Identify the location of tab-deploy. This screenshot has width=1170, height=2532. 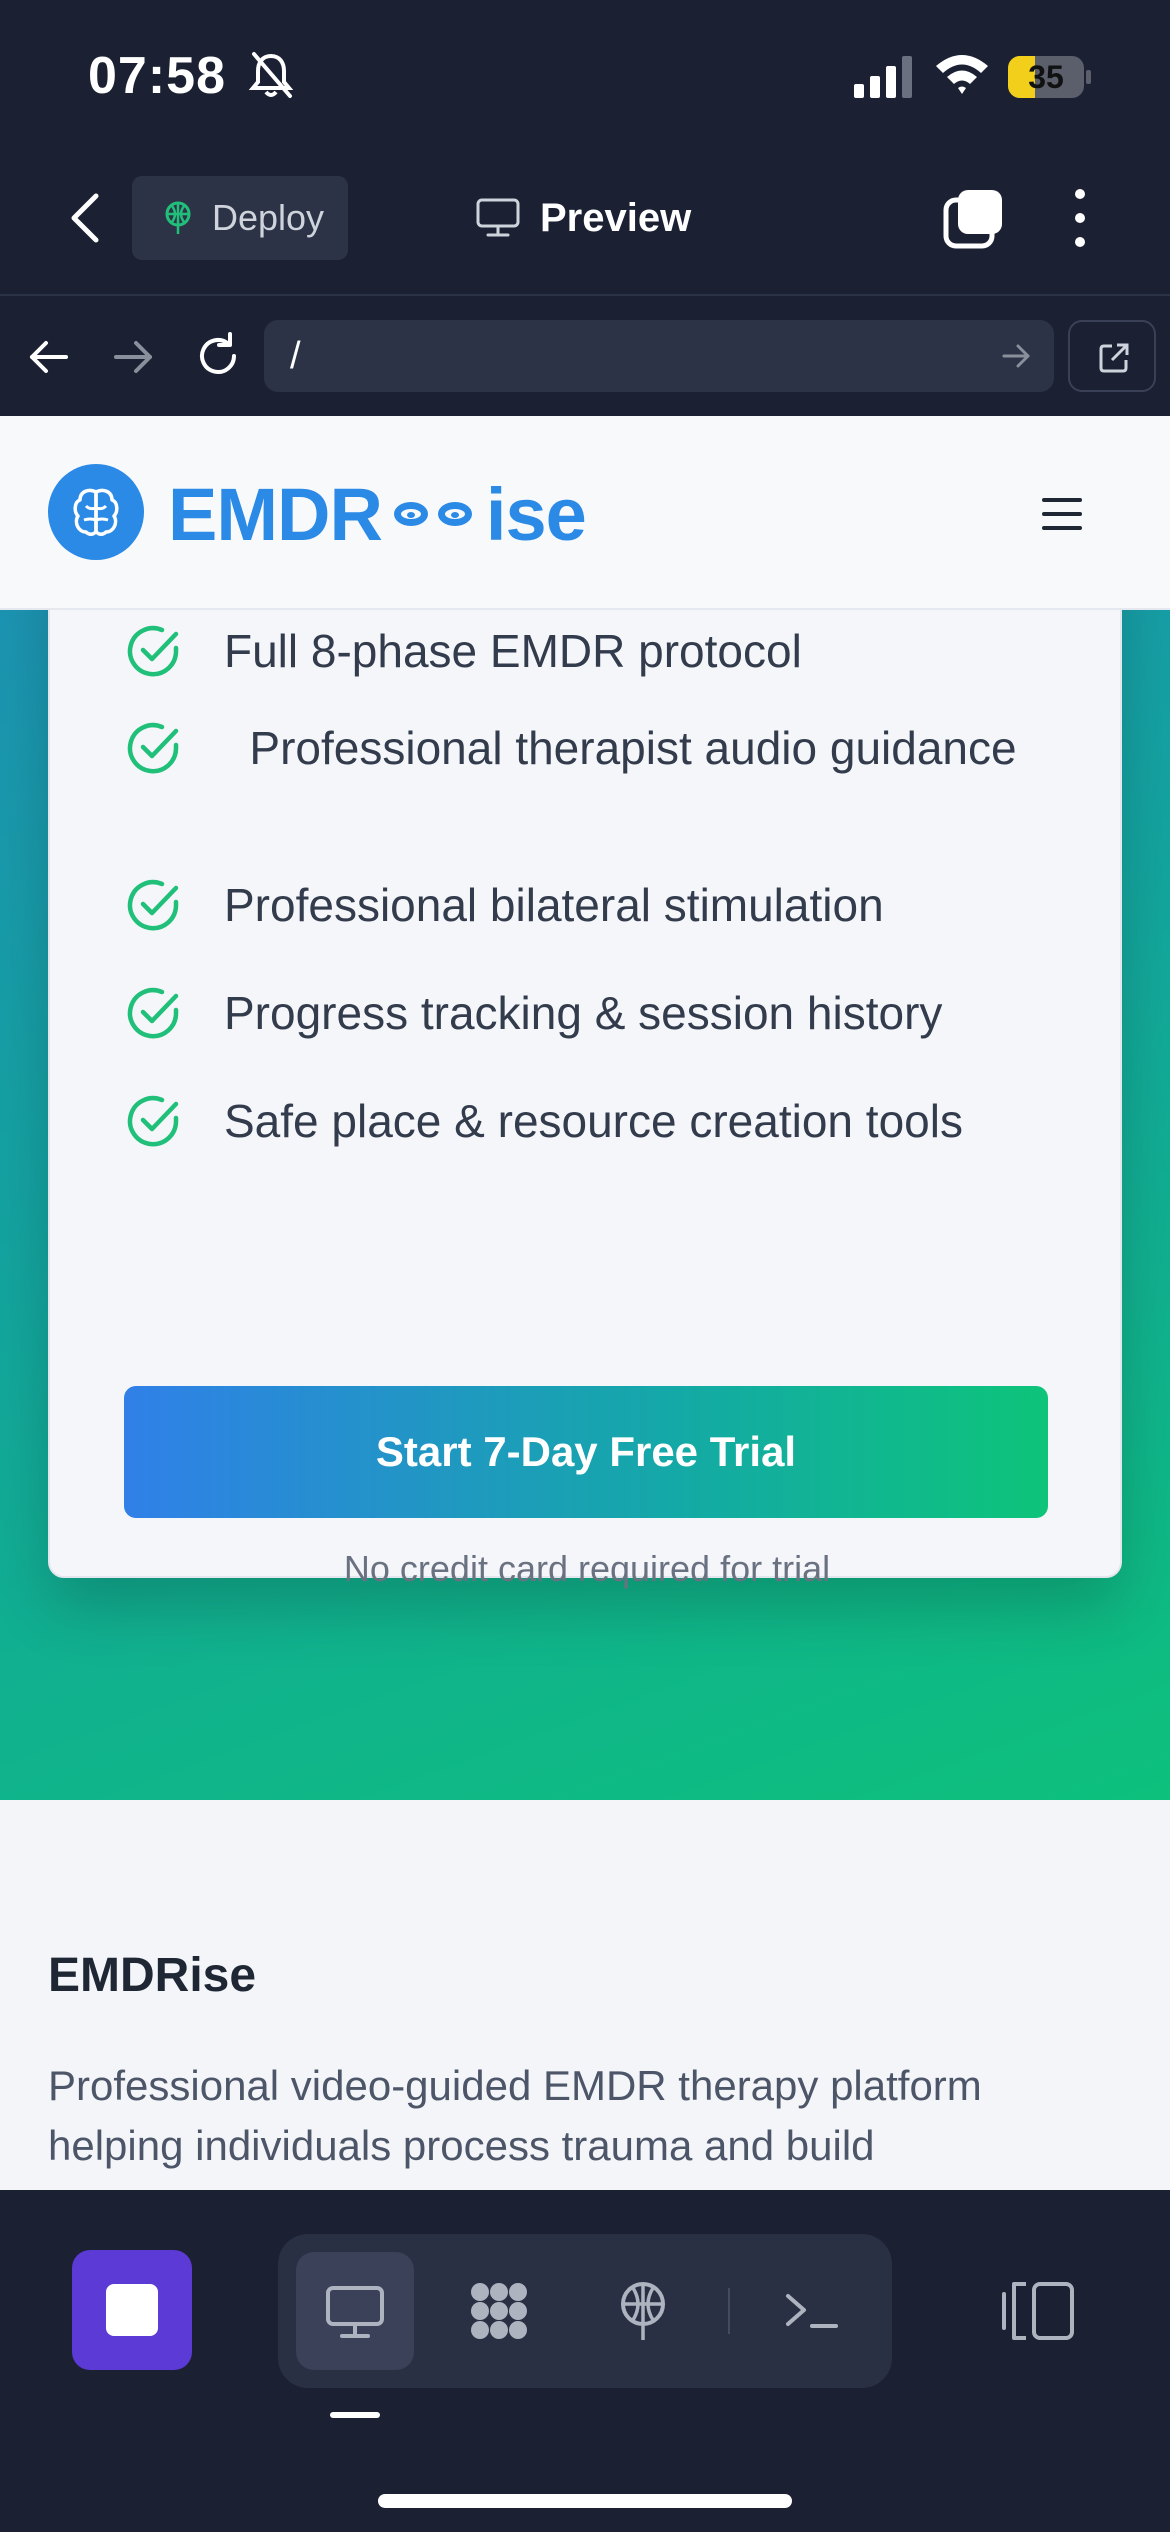
(643, 2311).